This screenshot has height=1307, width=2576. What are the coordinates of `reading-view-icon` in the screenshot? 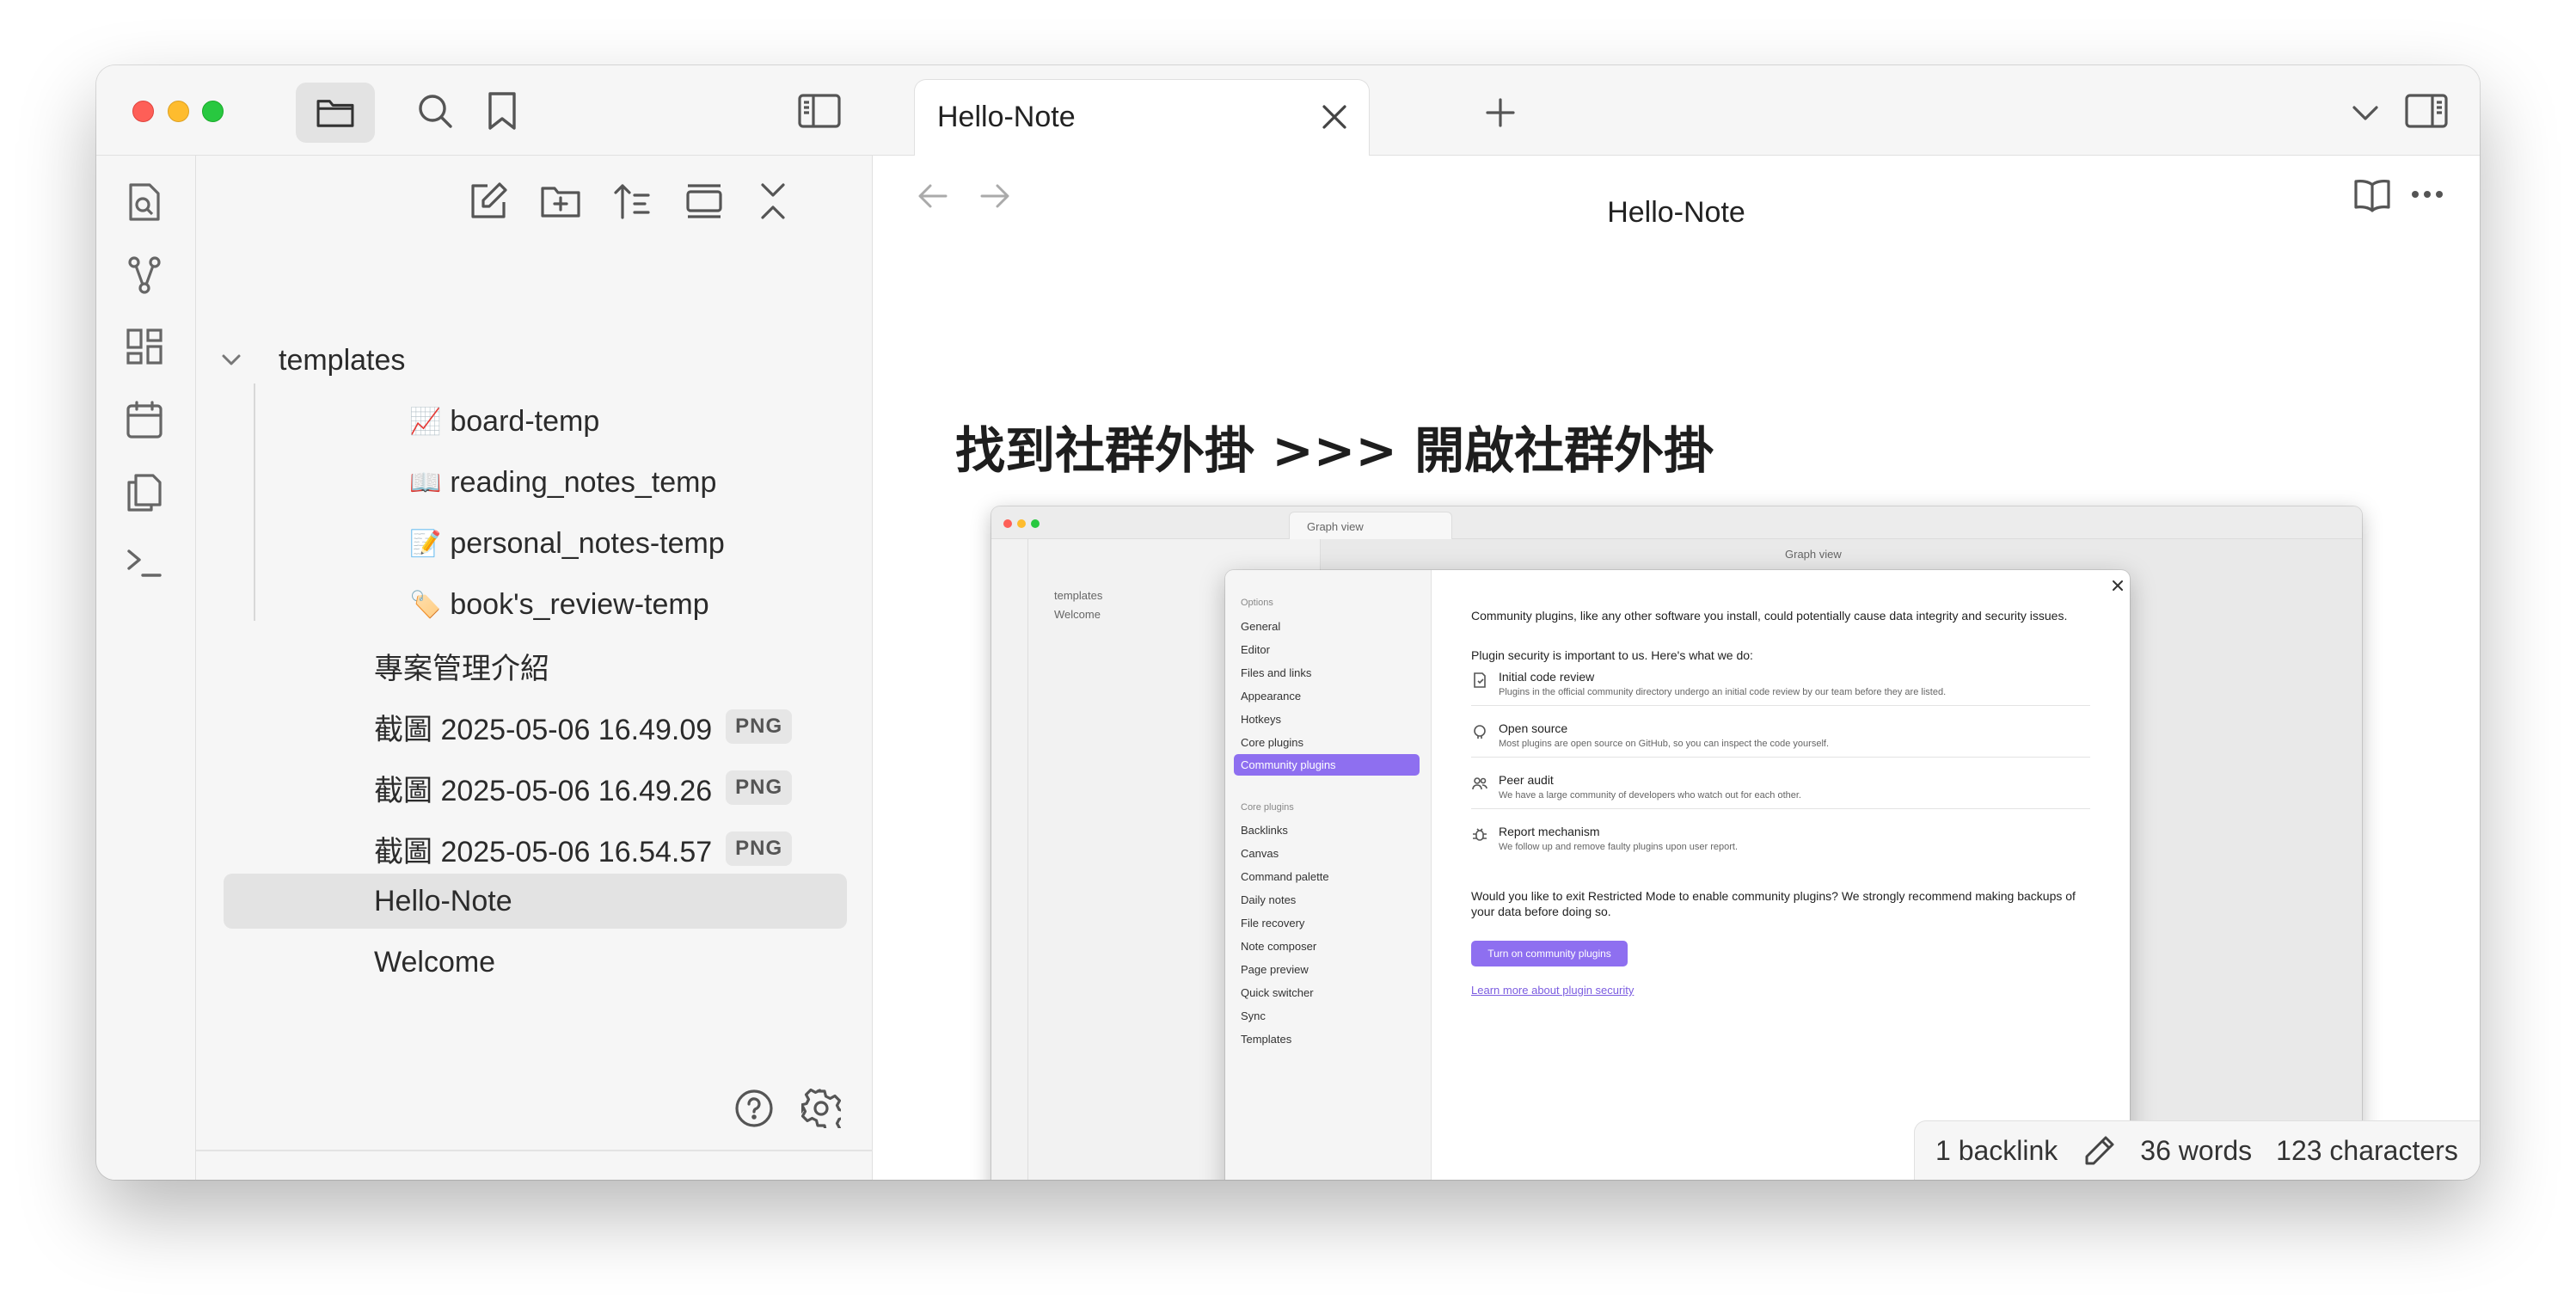 It's located at (2372, 195).